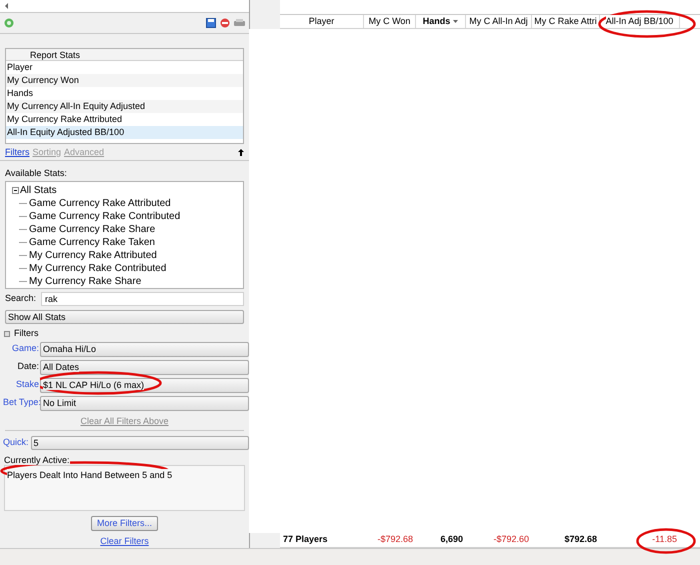 The width and height of the screenshot is (700, 565). What do you see at coordinates (36, 172) in the screenshot?
I see `section-label: Available Stats:` at bounding box center [36, 172].